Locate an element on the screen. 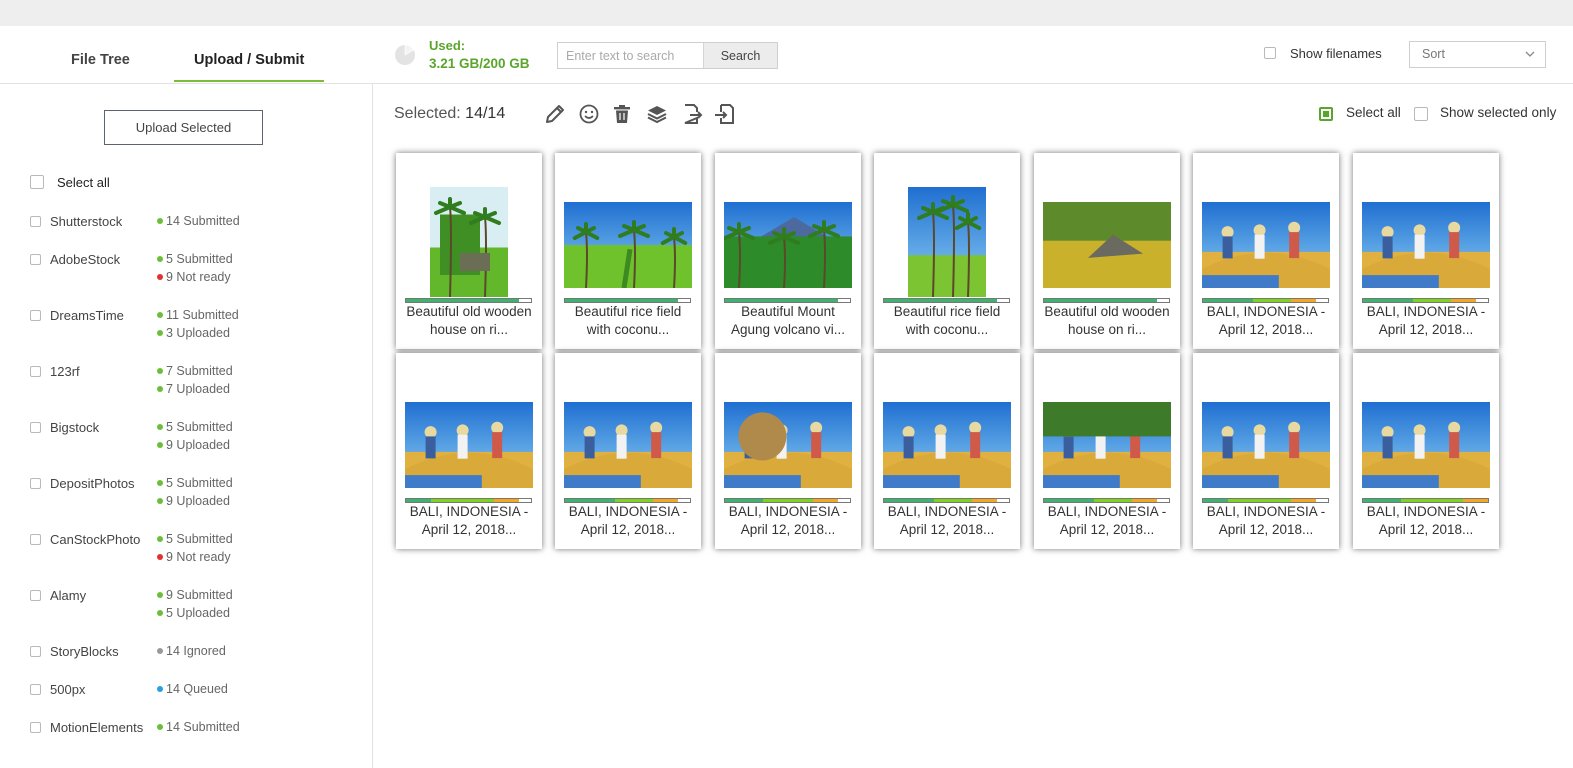  agency-status: 9 Uploaded is located at coordinates (193, 501).